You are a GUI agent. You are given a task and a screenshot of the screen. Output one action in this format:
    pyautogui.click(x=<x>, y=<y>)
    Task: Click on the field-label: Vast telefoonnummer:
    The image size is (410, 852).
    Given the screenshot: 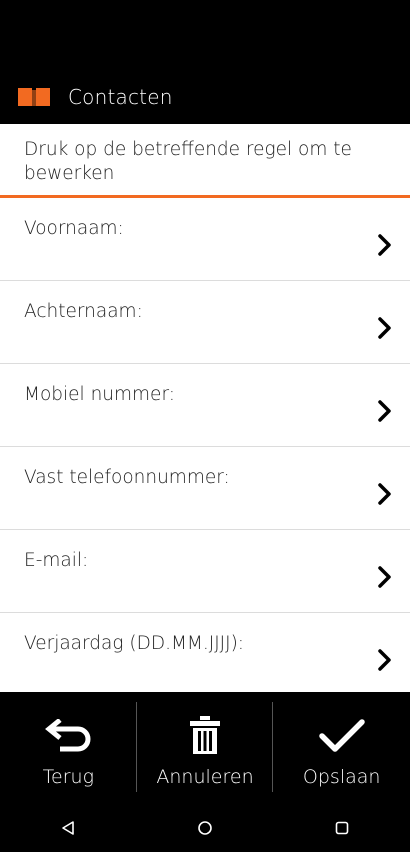 What is the action you would take?
    pyautogui.click(x=127, y=477)
    